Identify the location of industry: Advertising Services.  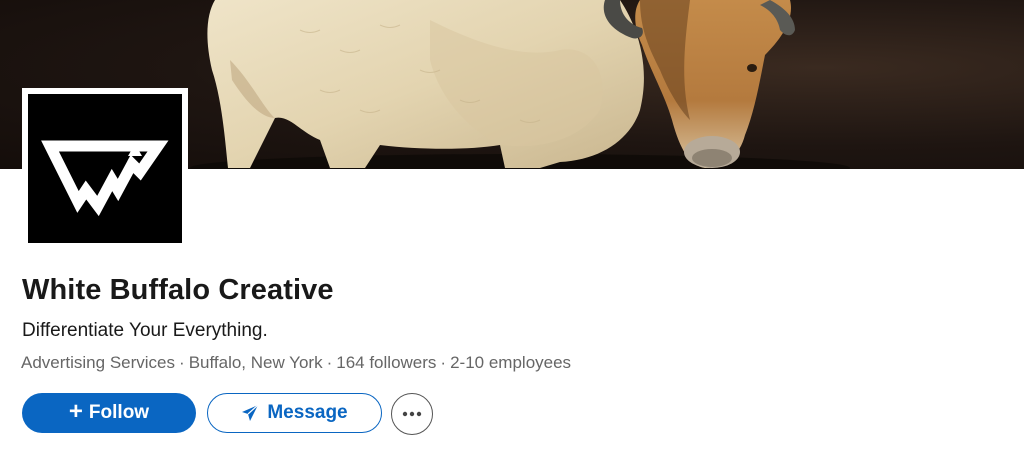
(98, 362).